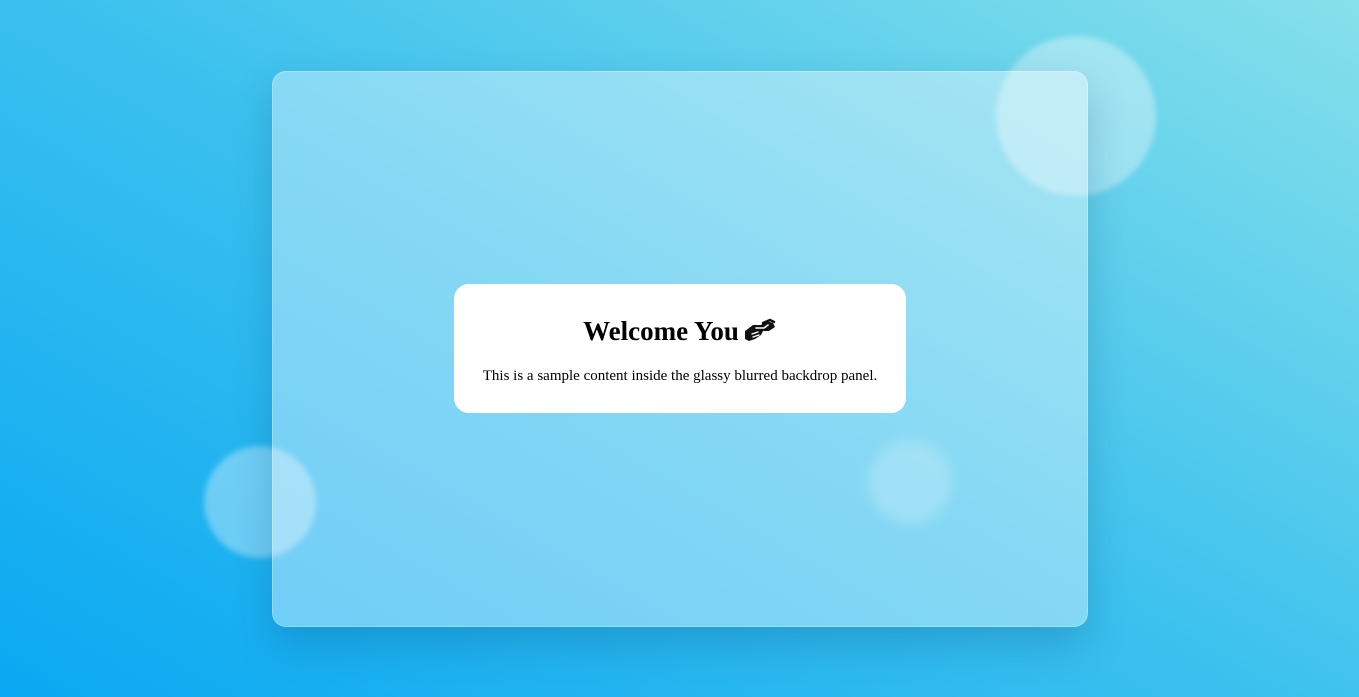 The width and height of the screenshot is (1359, 697). What do you see at coordinates (910, 482) in the screenshot?
I see `decorative-bubble-inner` at bounding box center [910, 482].